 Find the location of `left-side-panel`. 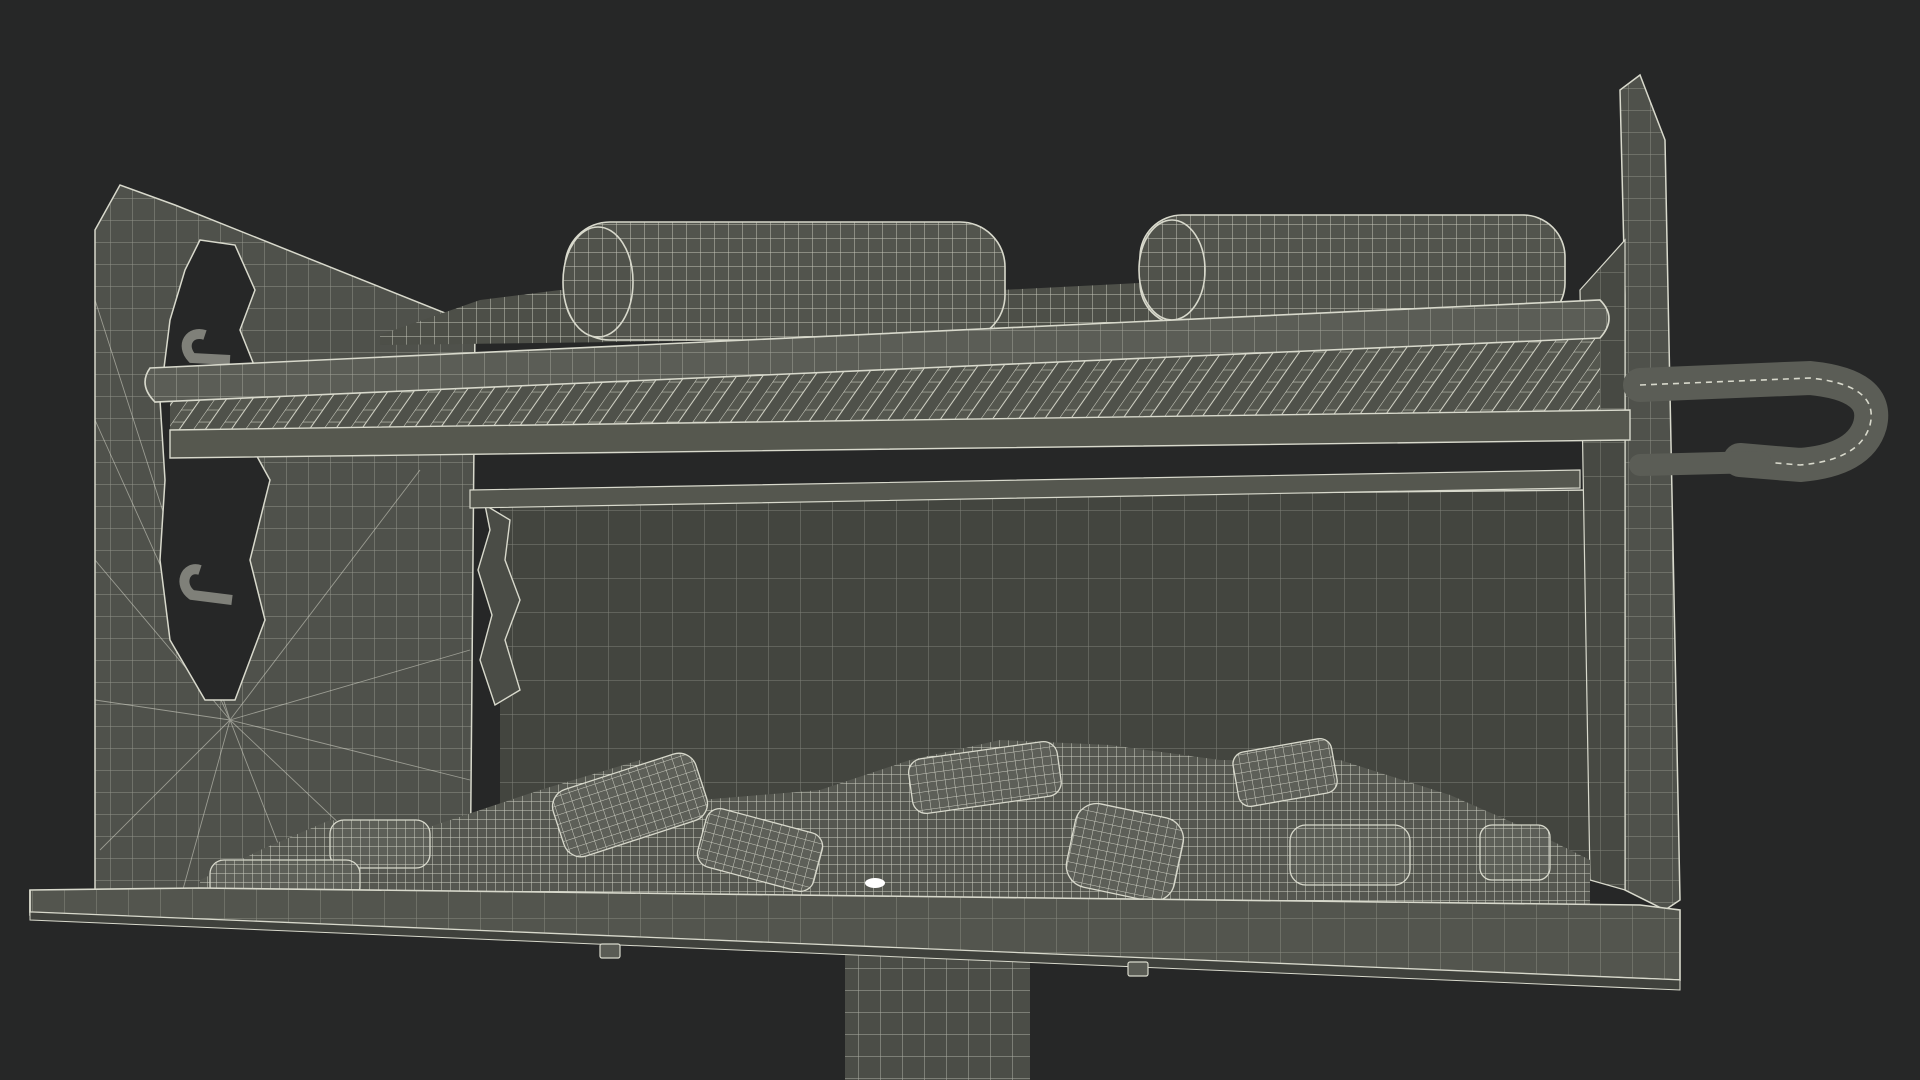

left-side-panel is located at coordinates (285, 545).